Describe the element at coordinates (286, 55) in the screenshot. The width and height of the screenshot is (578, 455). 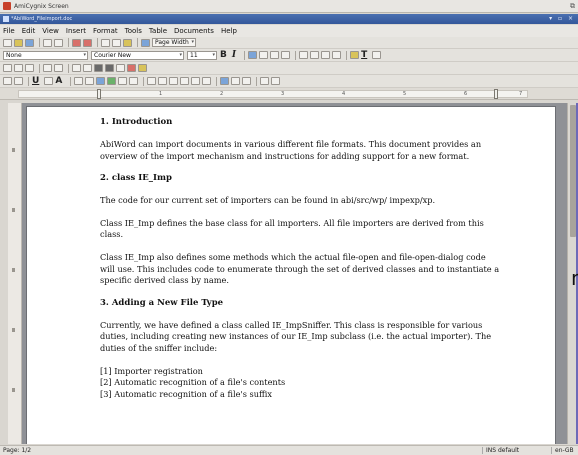
I see `align-justify-icon` at that location.